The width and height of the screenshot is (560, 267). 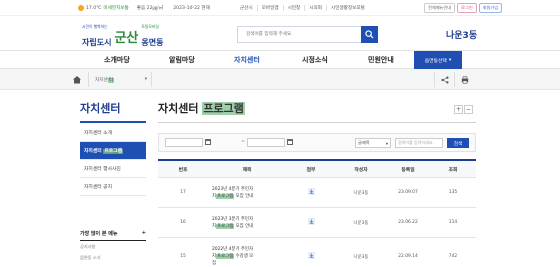 What do you see at coordinates (462, 36) in the screenshot?
I see `dong-name: 나운3동` at bounding box center [462, 36].